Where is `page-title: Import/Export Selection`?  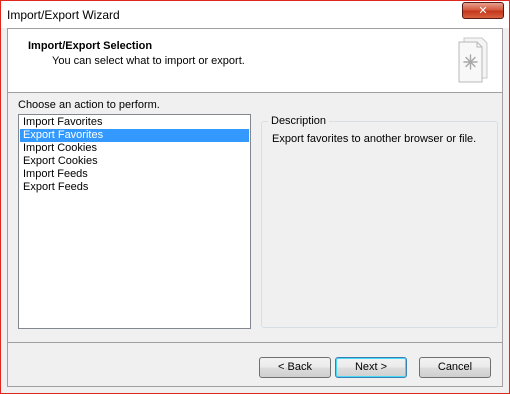 page-title: Import/Export Selection is located at coordinates (90, 46).